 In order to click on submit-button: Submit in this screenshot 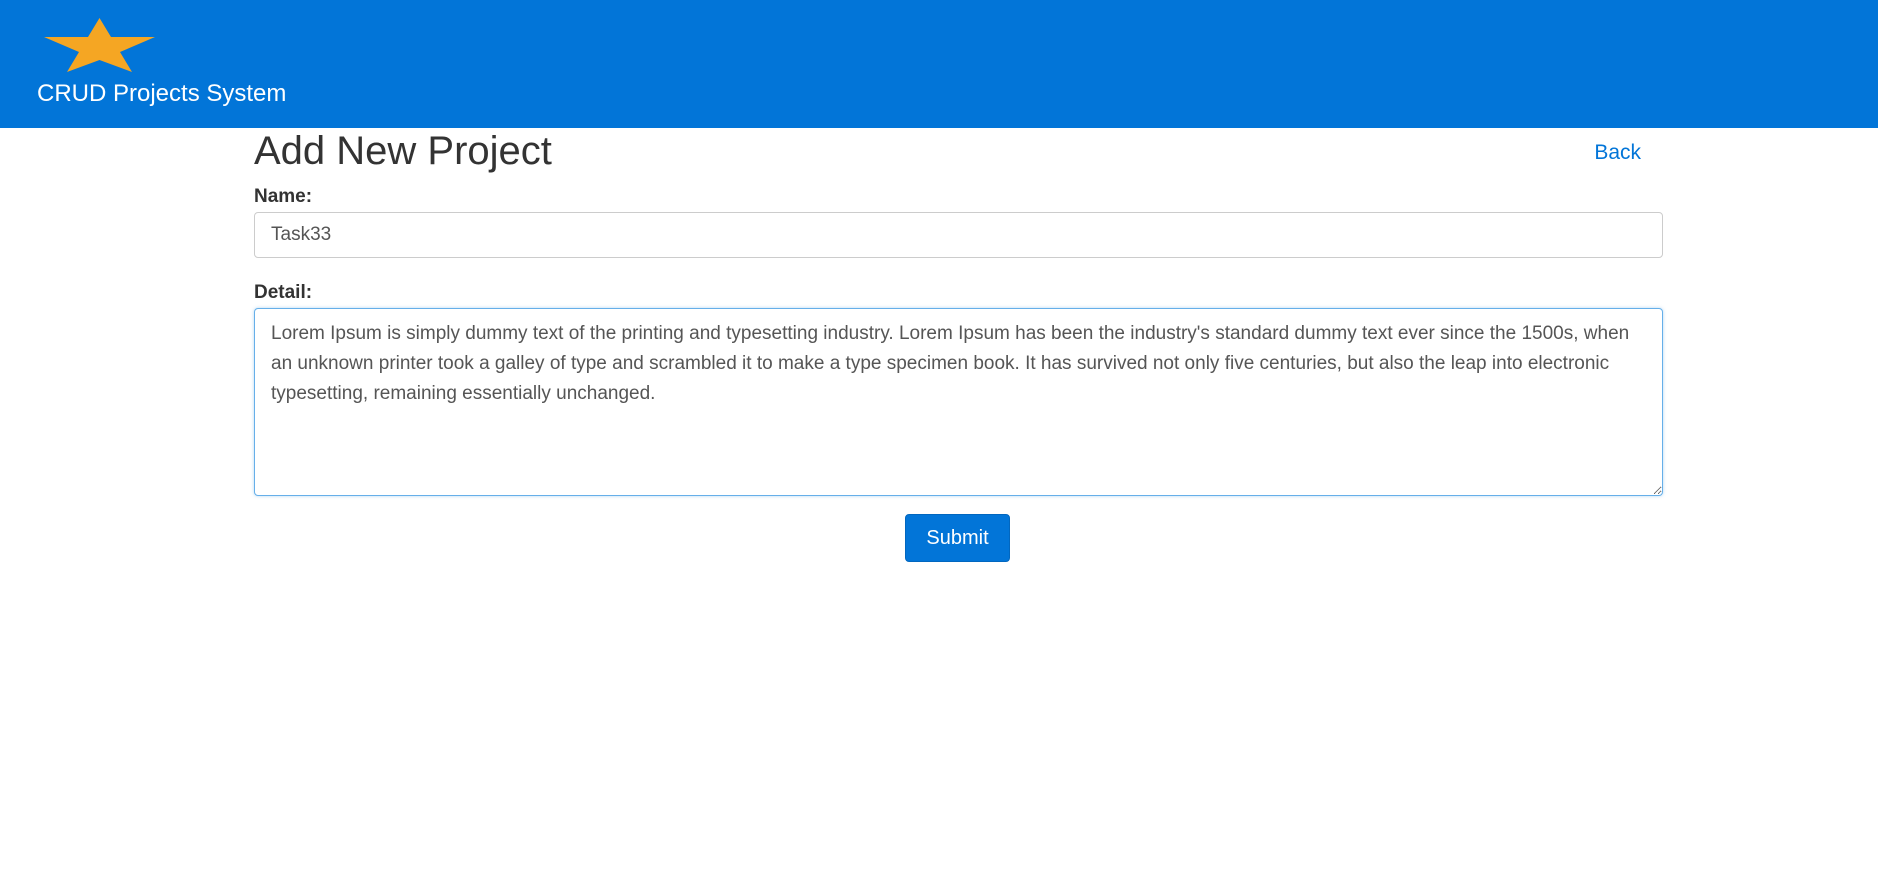, I will do `click(957, 538)`.